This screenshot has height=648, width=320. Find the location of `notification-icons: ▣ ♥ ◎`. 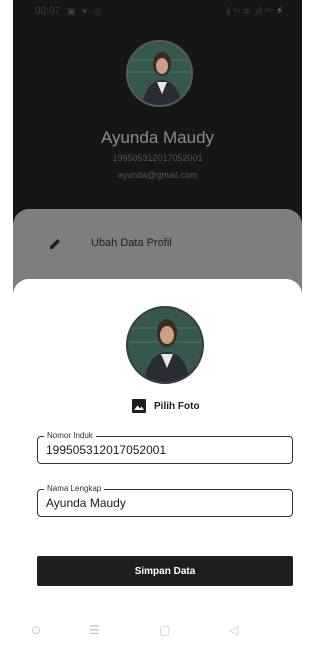

notification-icons: ▣ ♥ ◎ is located at coordinates (85, 11).